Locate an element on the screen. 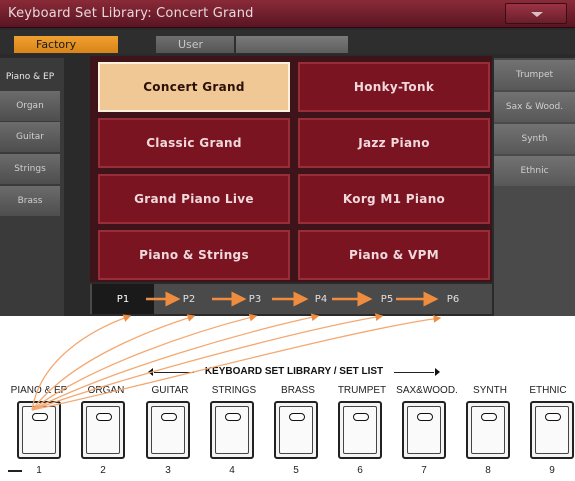 This screenshot has height=481, width=575. sound-button: Piano & VPM is located at coordinates (394, 255).